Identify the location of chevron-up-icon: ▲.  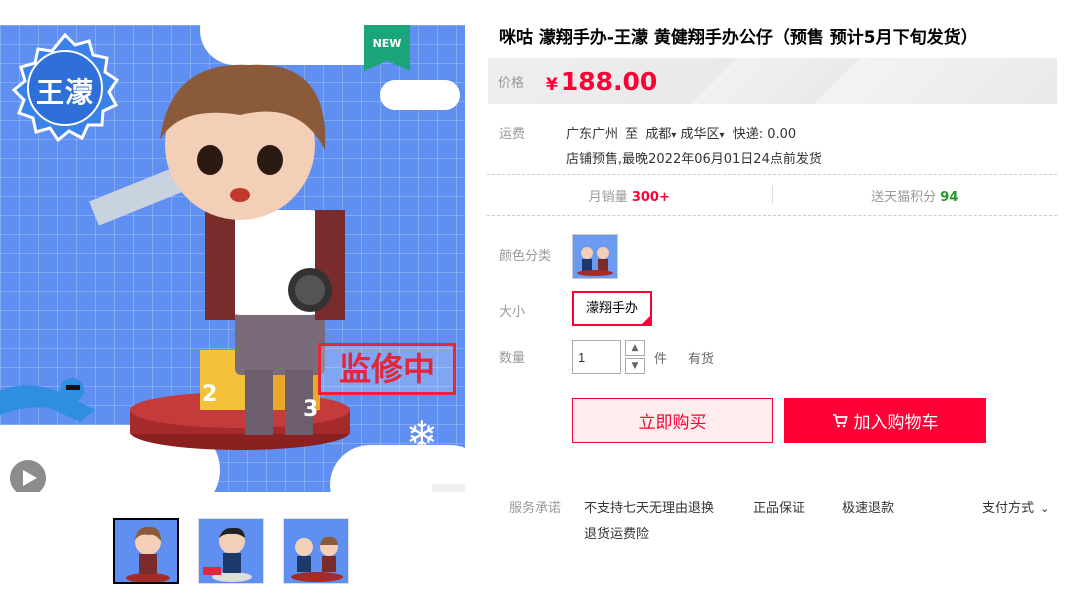
(635, 348).